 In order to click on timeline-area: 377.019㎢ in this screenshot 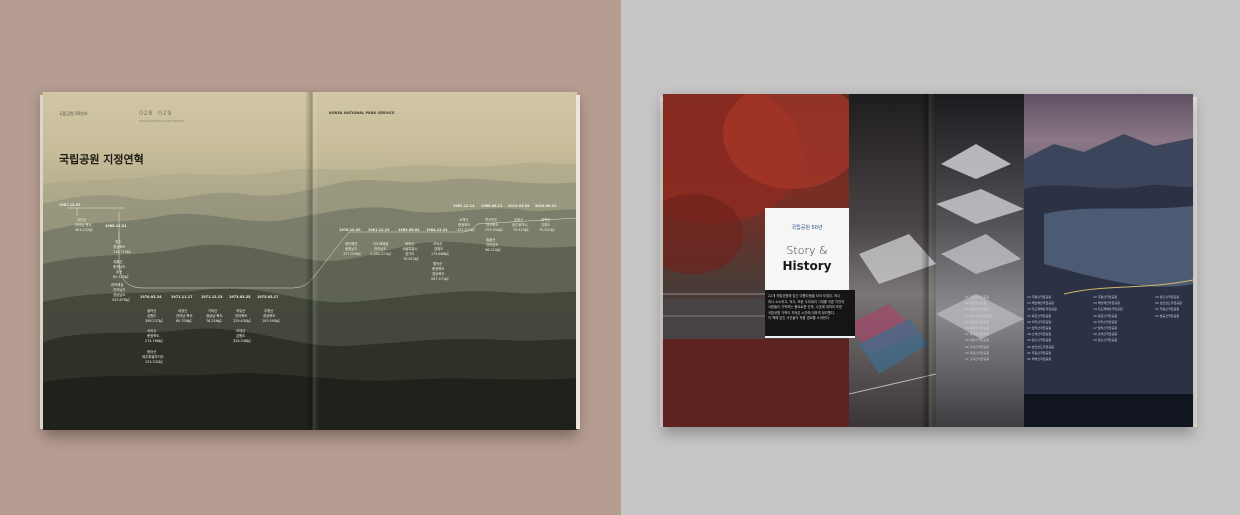, I will do `click(352, 254)`.